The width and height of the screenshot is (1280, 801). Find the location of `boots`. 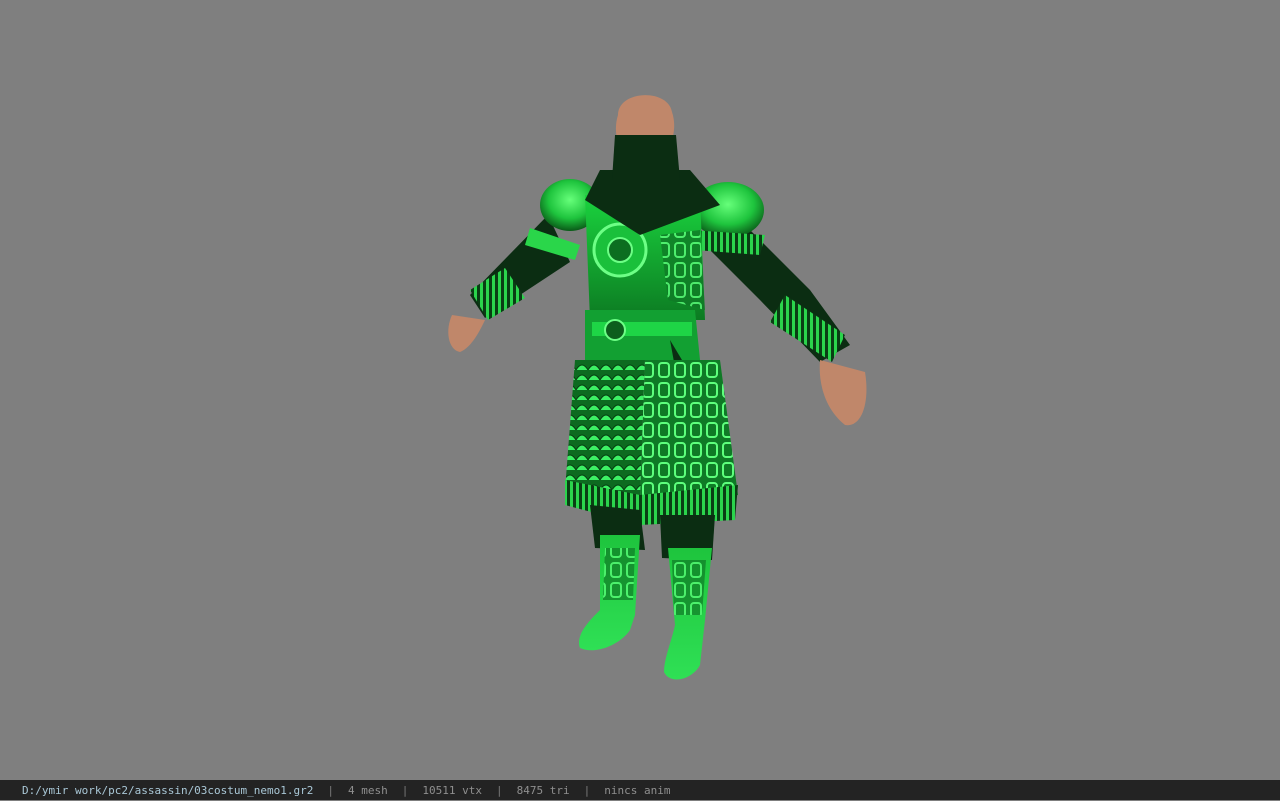

boots is located at coordinates (645, 607).